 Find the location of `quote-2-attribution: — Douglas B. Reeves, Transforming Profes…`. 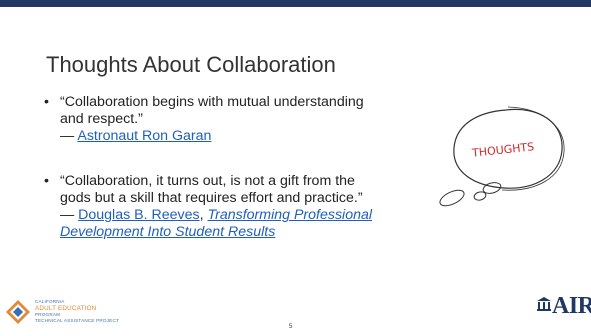

quote-2-attribution: — Douglas B. Reeves, Transforming Profes… is located at coordinates (232, 215).